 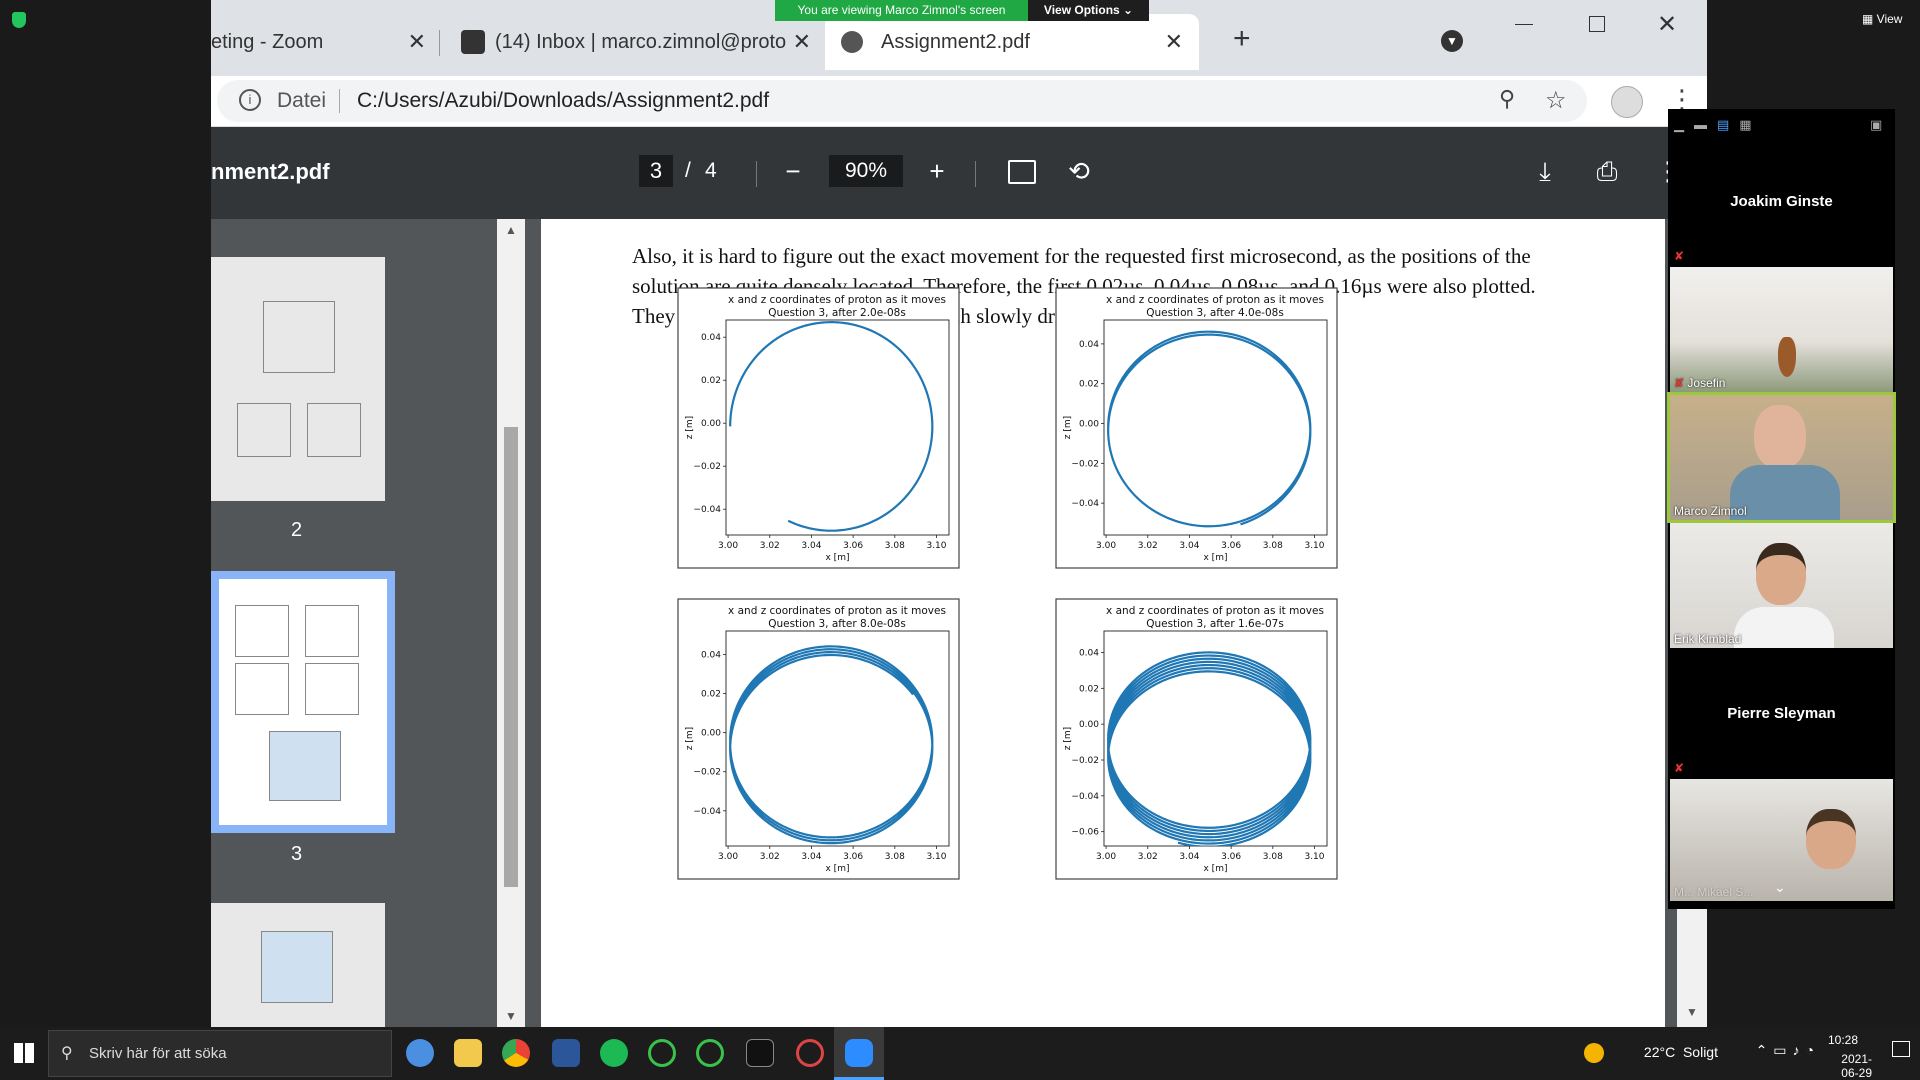 What do you see at coordinates (937, 171) in the screenshot?
I see `zoom-in-icon: +` at bounding box center [937, 171].